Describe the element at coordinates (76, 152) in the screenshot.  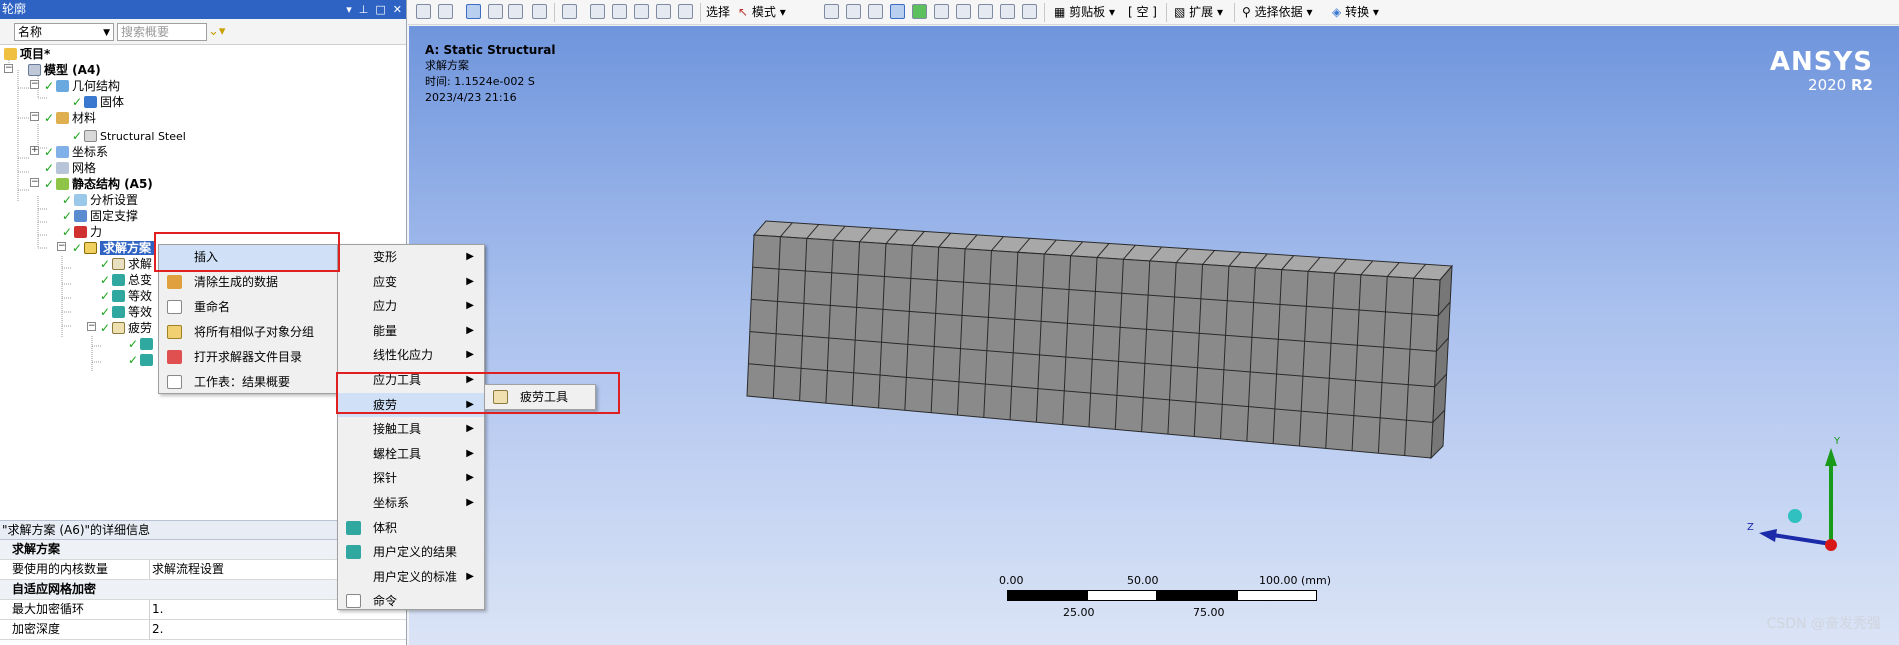
I see `tree-node-coordinate-systems: ✓ 坐标系` at that location.